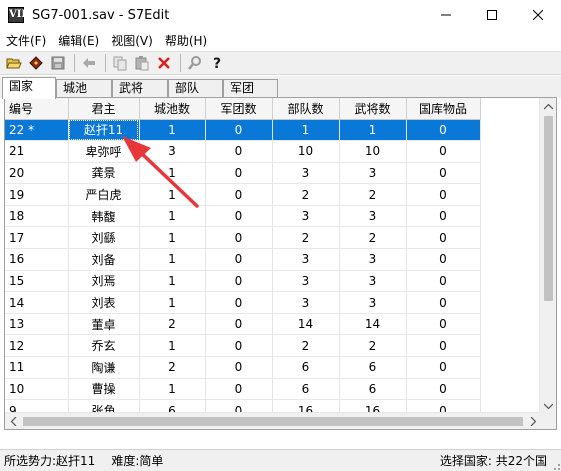 The height and width of the screenshot is (471, 561). I want to click on cell-units: 1, so click(306, 130).